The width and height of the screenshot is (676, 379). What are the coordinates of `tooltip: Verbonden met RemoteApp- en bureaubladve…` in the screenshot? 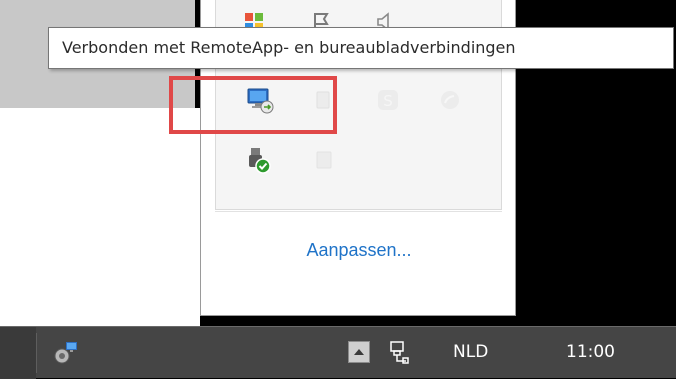 It's located at (361, 48).